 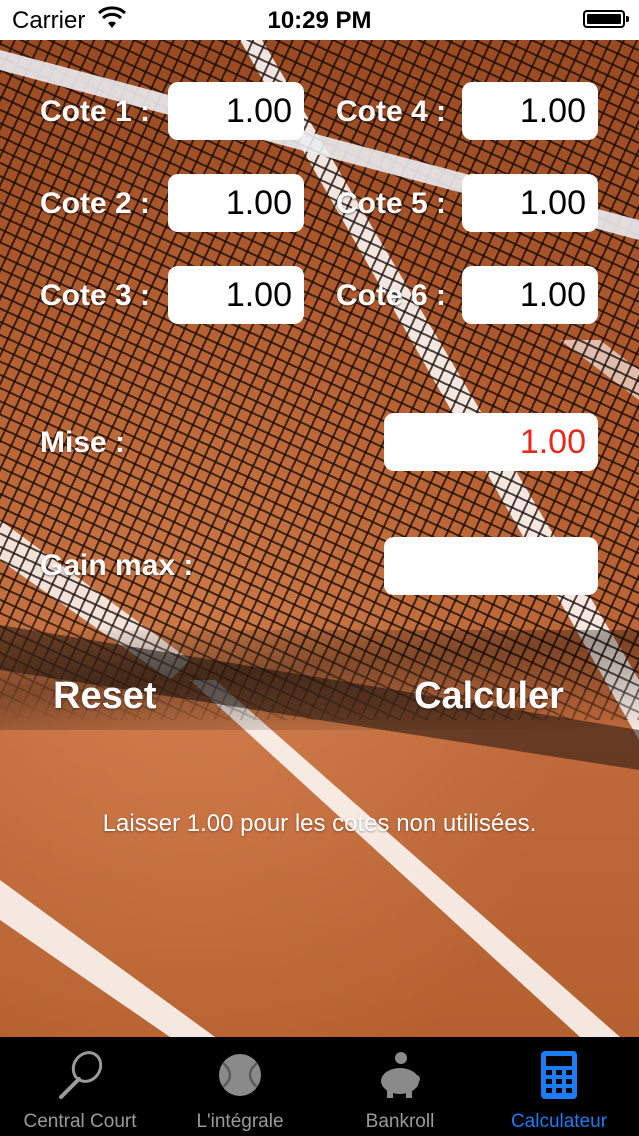 I want to click on cote-3-field: 1.00, so click(x=236, y=295).